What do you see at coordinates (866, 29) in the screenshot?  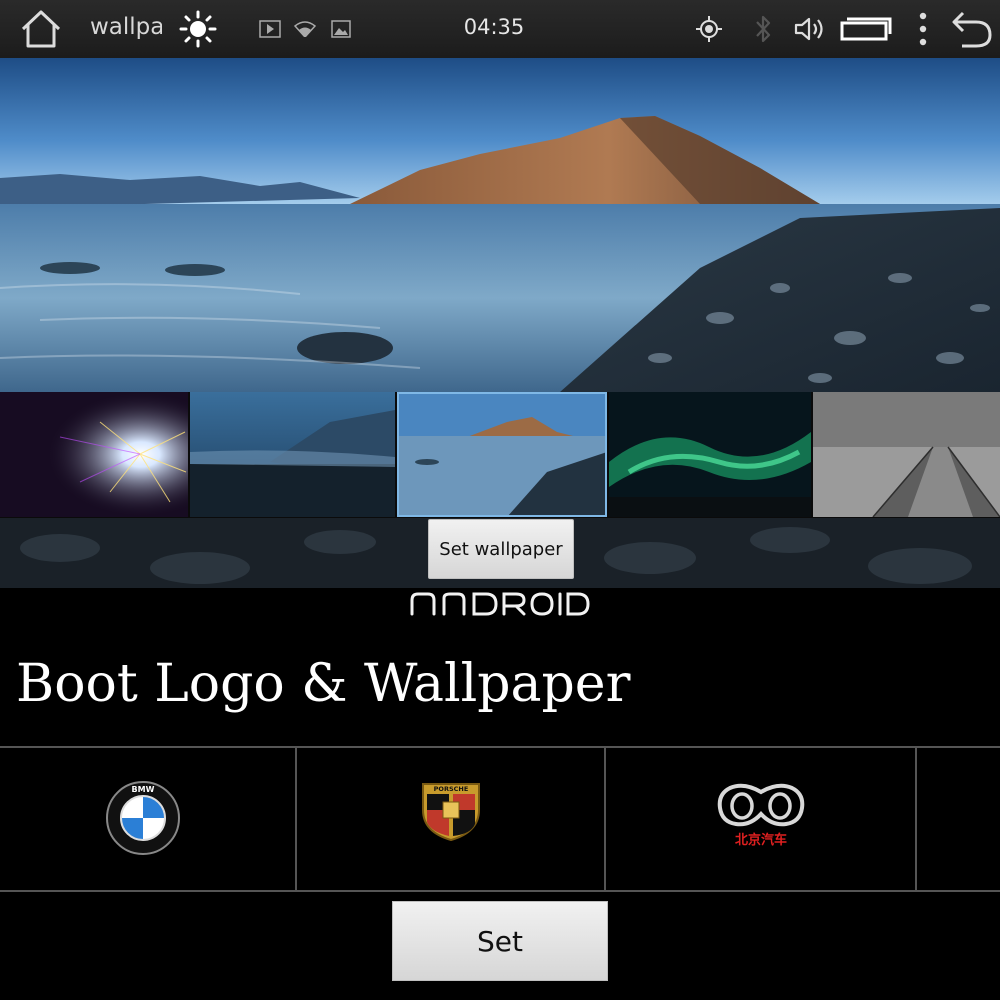 I see `recent-apps-icon` at bounding box center [866, 29].